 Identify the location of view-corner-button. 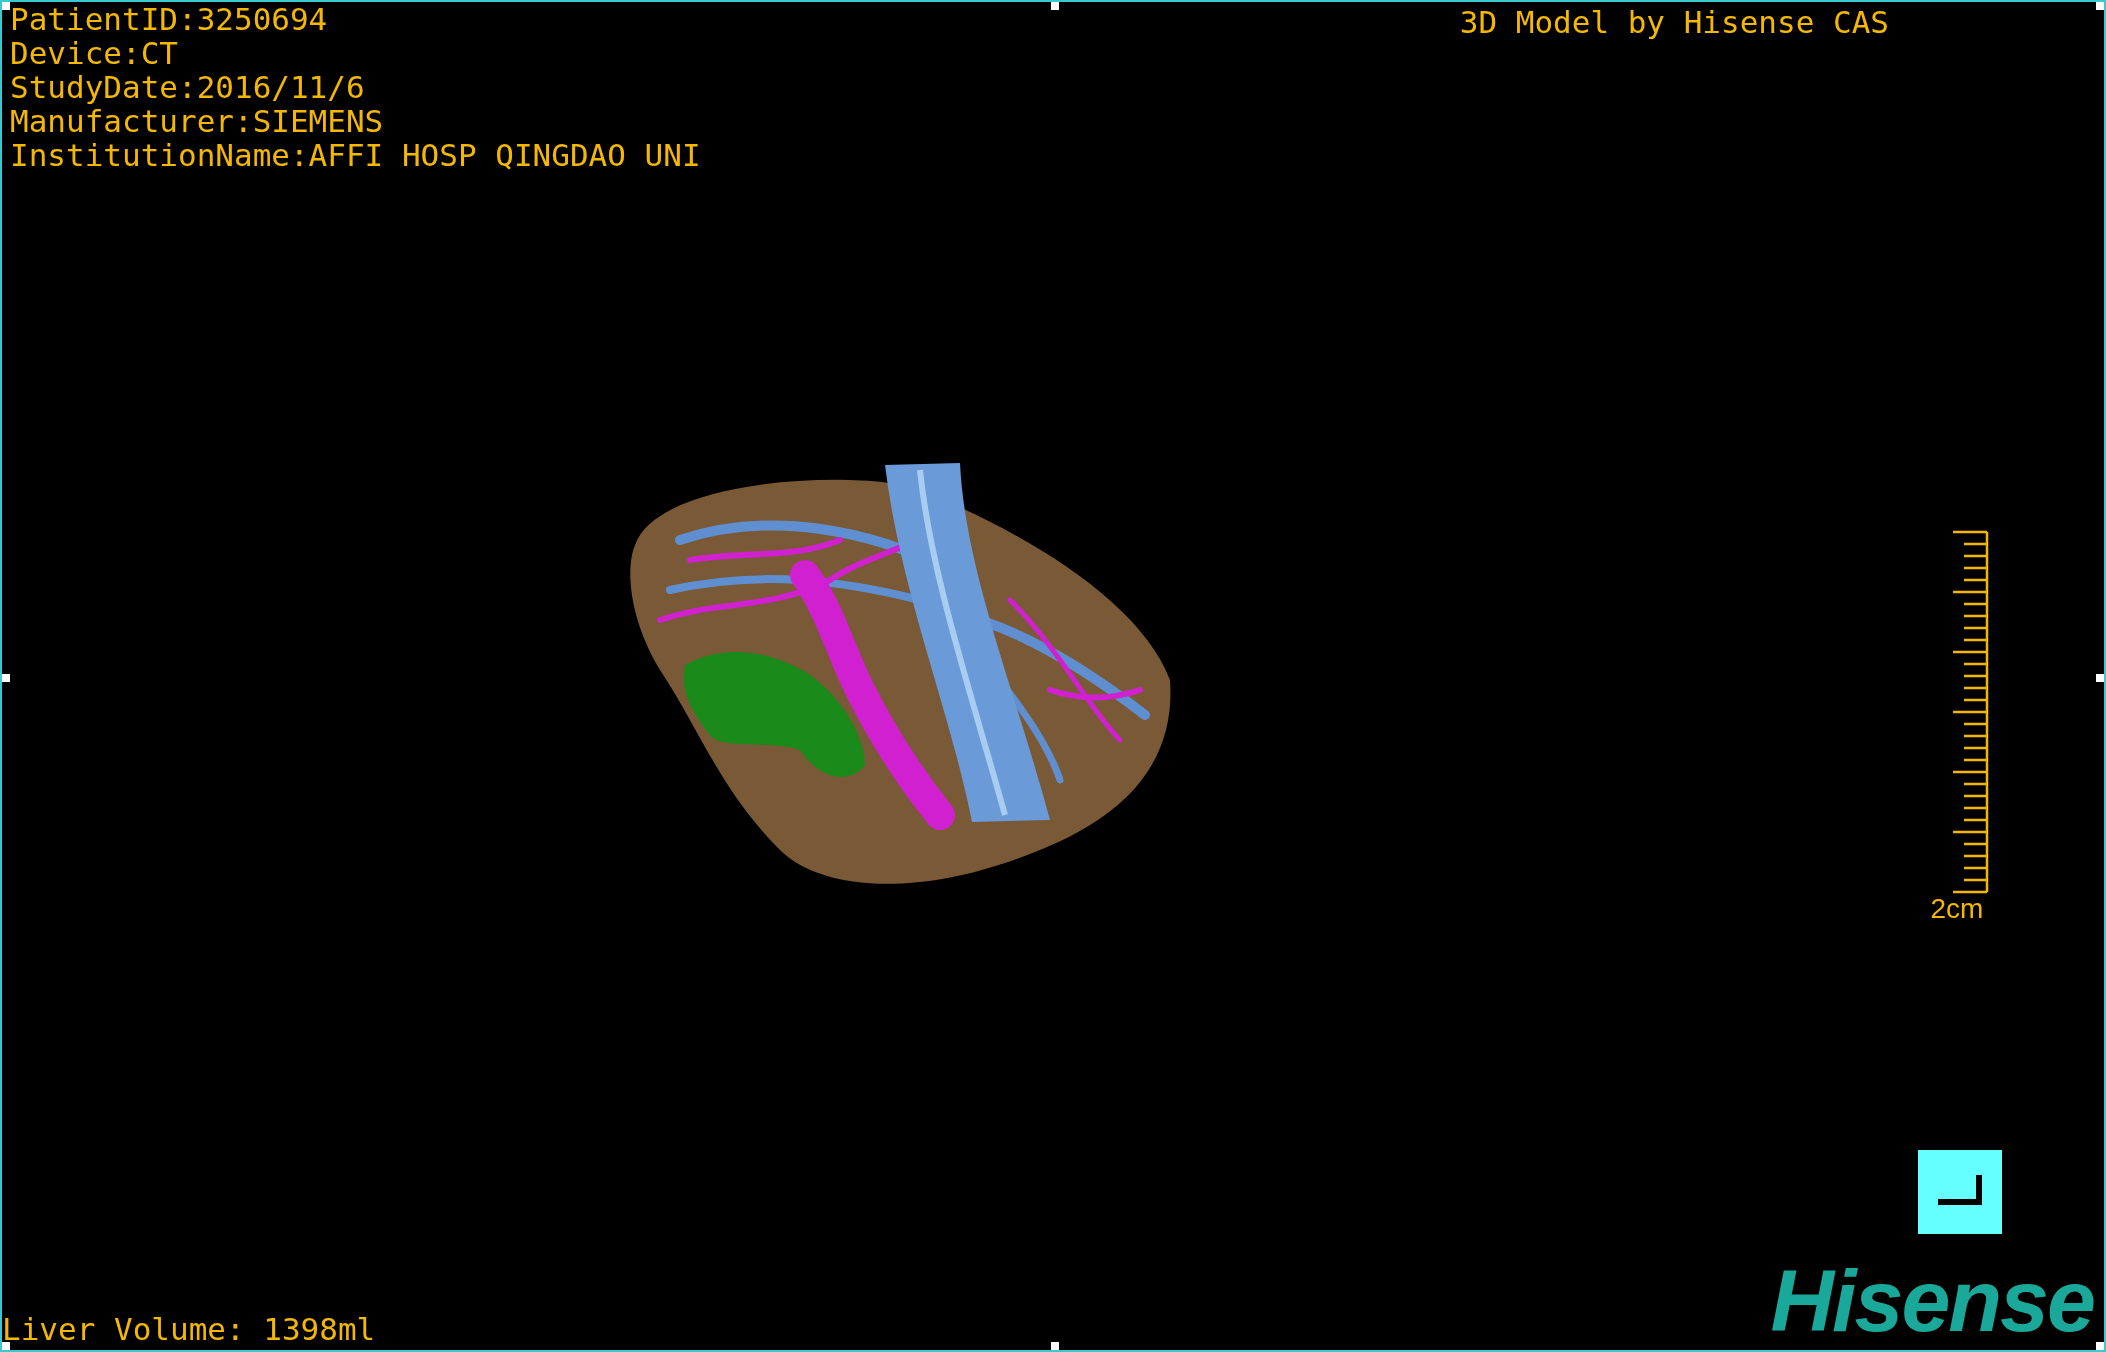
(1960, 1192).